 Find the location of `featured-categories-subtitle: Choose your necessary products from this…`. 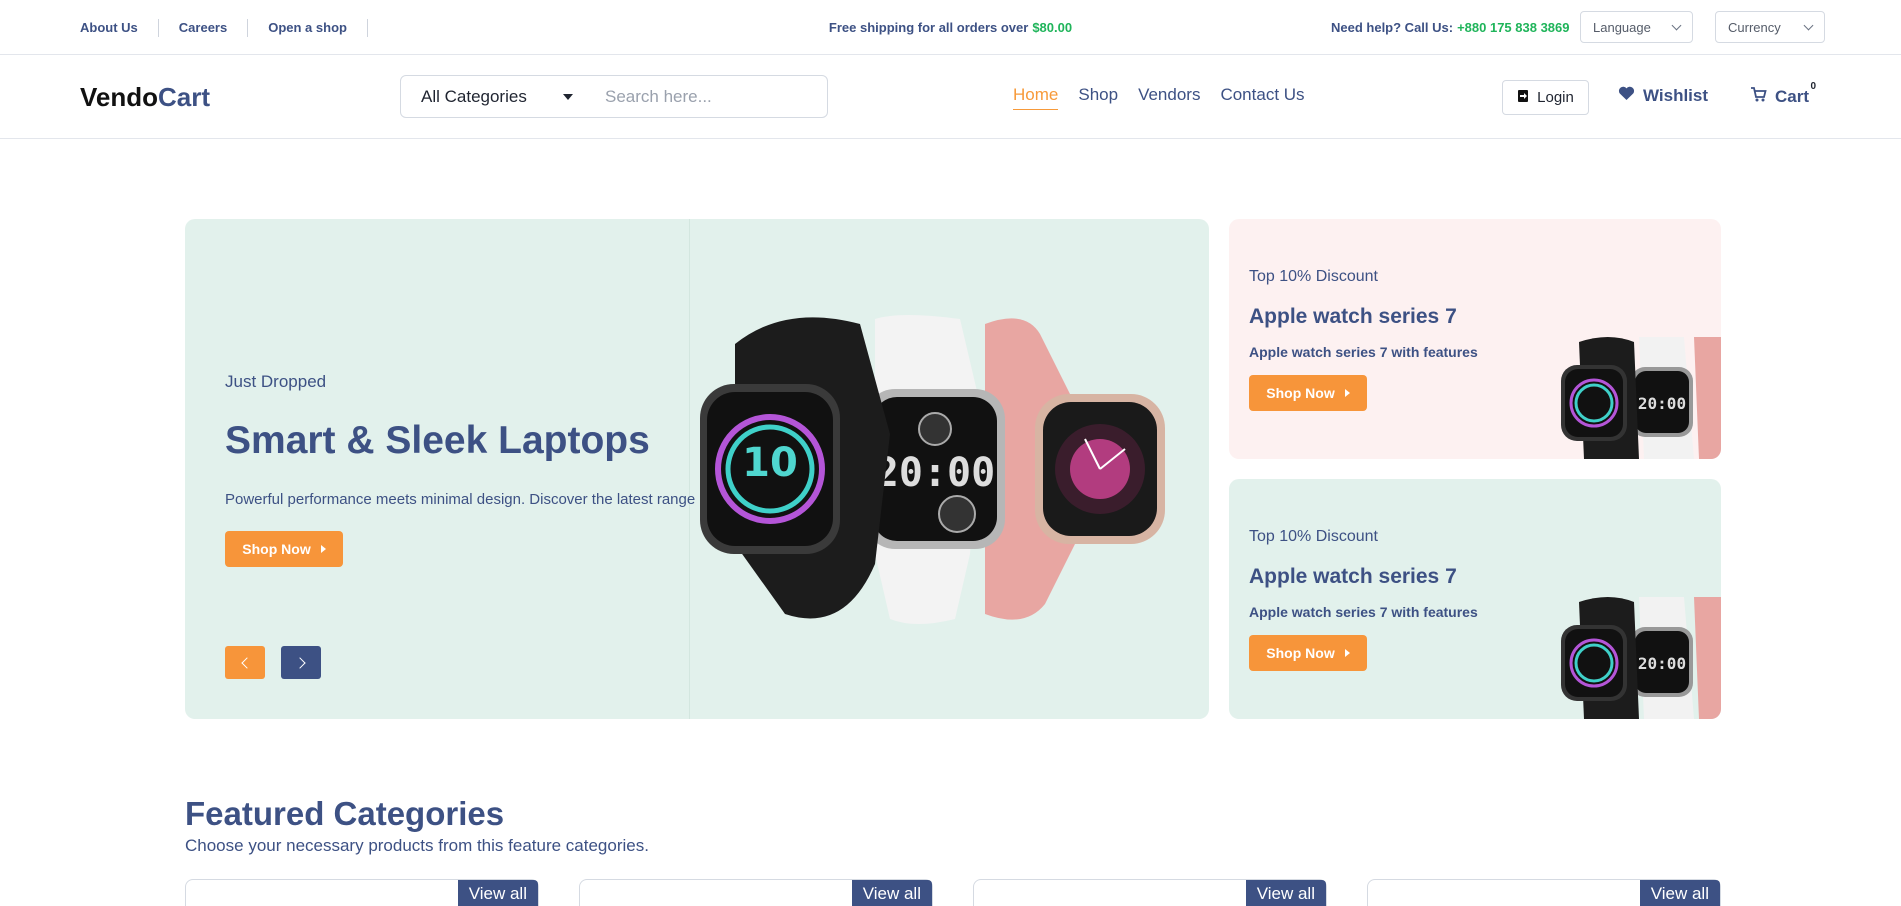

featured-categories-subtitle: Choose your necessary products from this… is located at coordinates (417, 845).